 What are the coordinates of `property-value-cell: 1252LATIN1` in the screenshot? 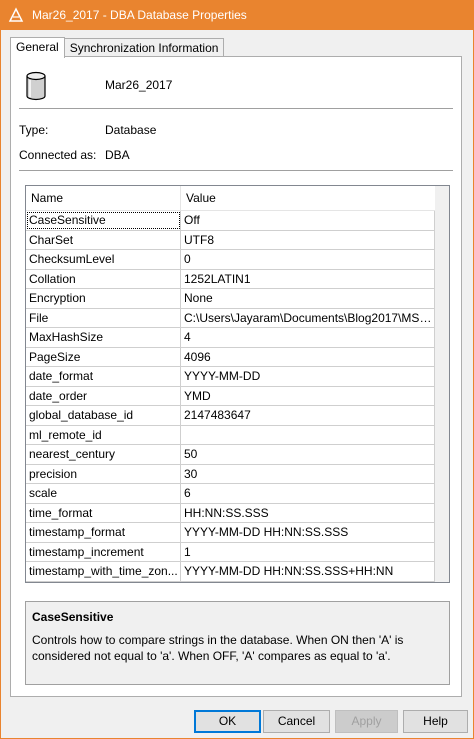 It's located at (308, 278).